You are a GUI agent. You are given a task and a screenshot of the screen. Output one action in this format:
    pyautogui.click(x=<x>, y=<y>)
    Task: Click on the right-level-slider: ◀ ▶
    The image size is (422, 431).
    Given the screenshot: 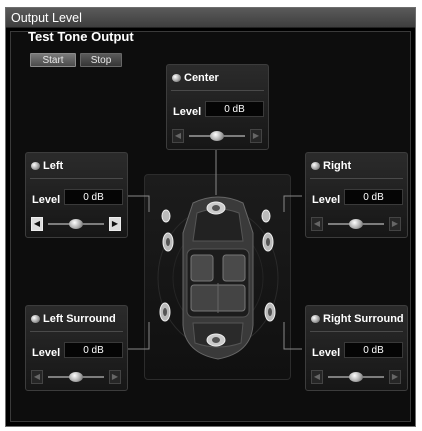 What is the action you would take?
    pyautogui.click(x=356, y=224)
    